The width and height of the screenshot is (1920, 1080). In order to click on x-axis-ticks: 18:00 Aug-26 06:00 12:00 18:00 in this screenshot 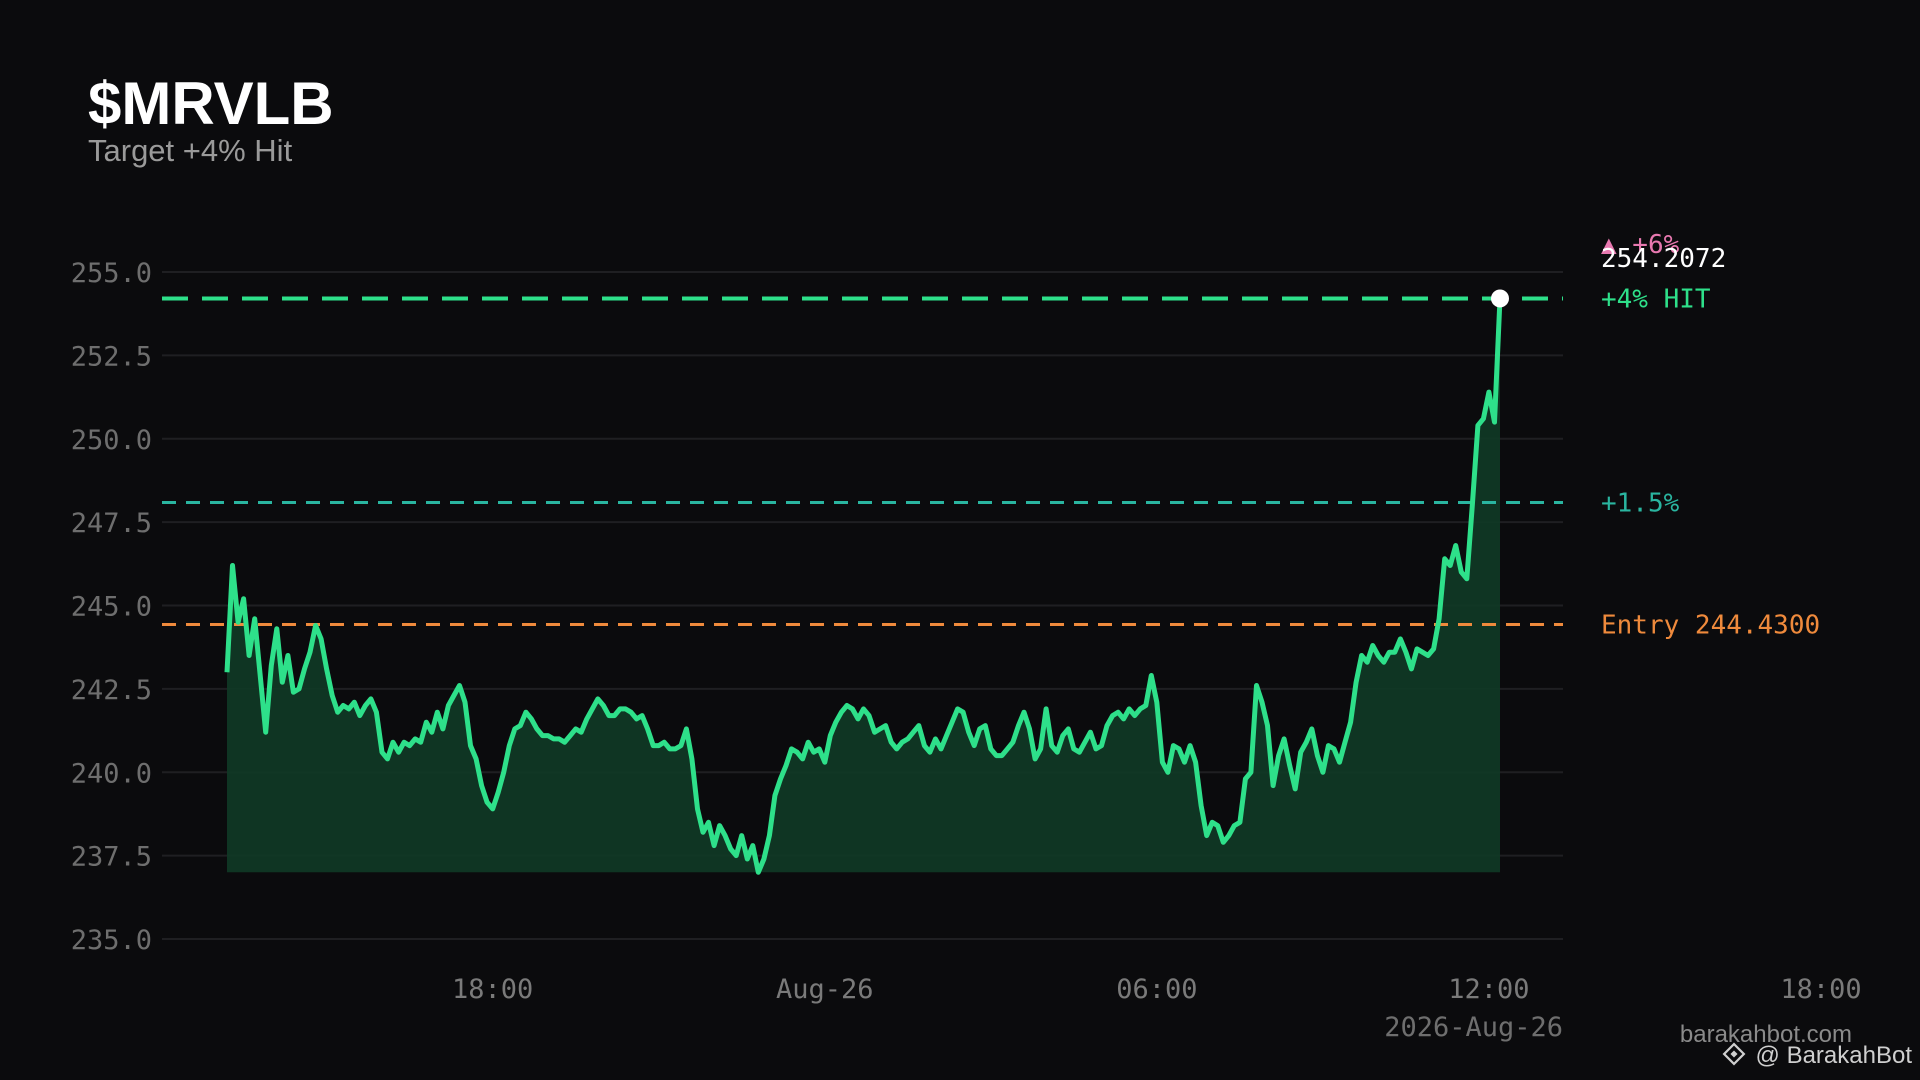, I will do `click(1157, 989)`.